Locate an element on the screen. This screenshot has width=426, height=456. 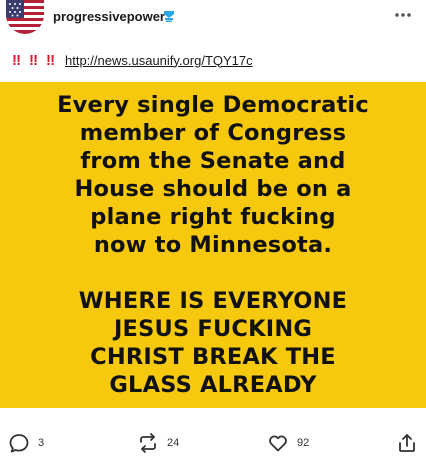
reply-button: 3 is located at coordinates (26, 443).